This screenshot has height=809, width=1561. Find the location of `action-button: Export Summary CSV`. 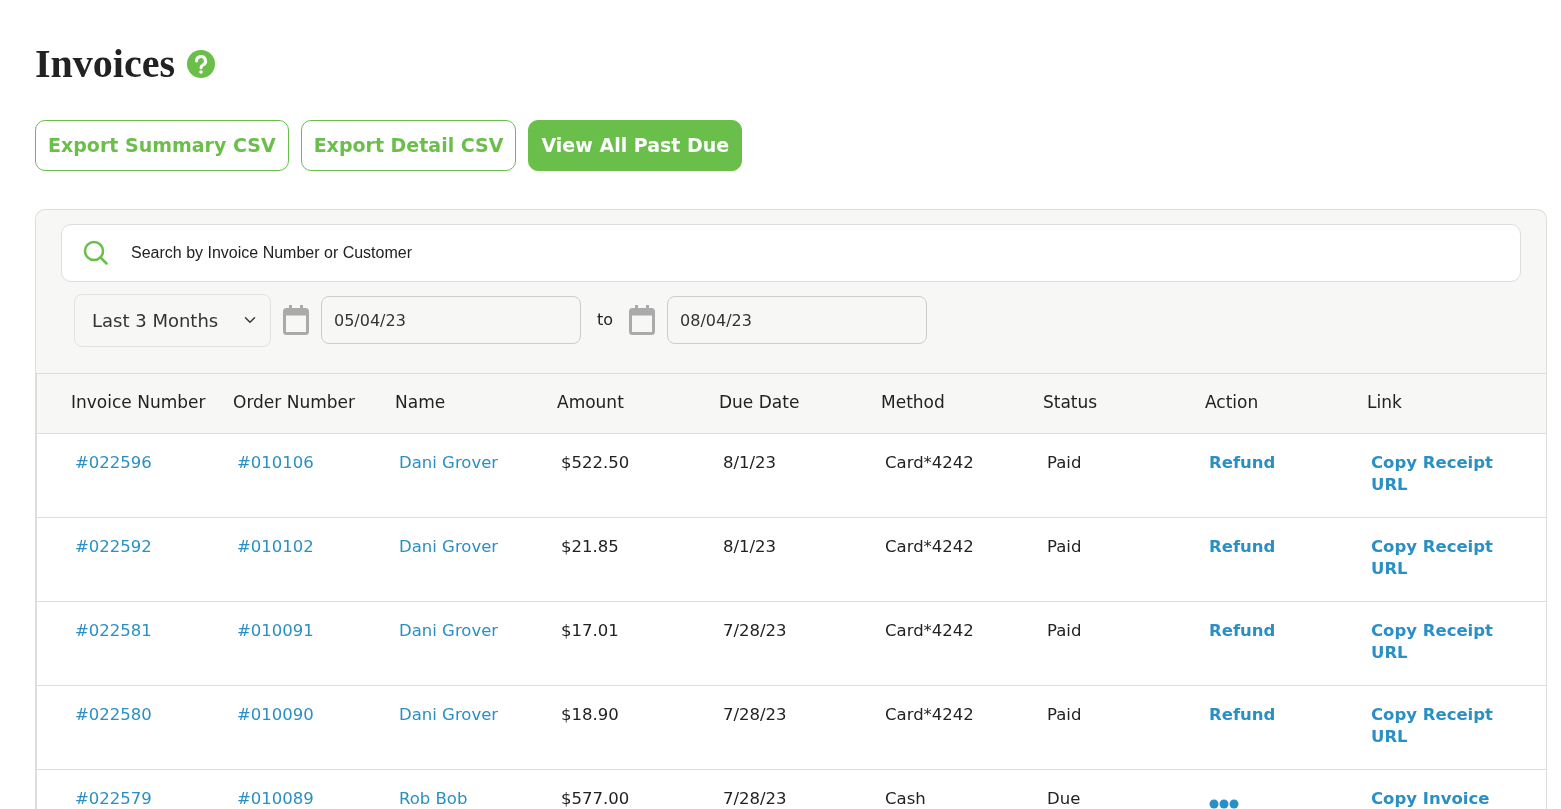

action-button: Export Summary CSV is located at coordinates (162, 145).